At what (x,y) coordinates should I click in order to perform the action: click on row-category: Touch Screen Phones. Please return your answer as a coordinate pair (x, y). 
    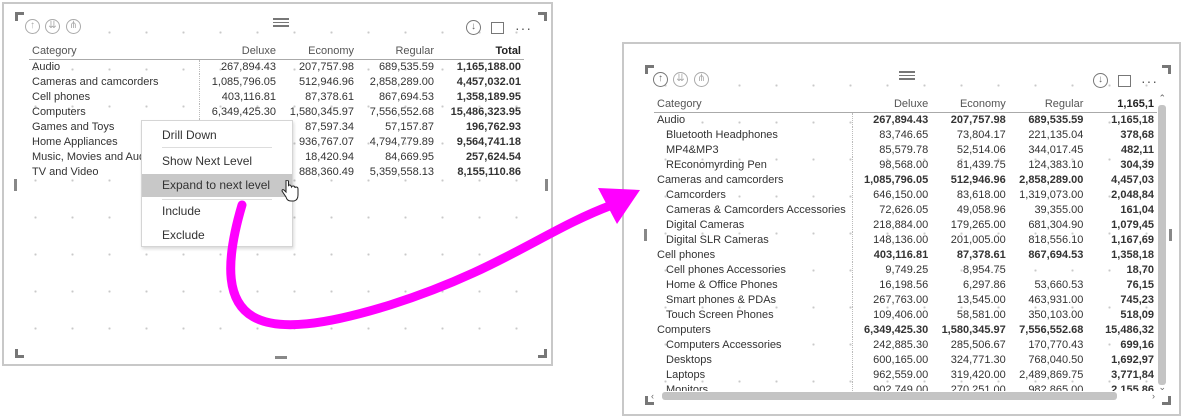
    Looking at the image, I should click on (753, 314).